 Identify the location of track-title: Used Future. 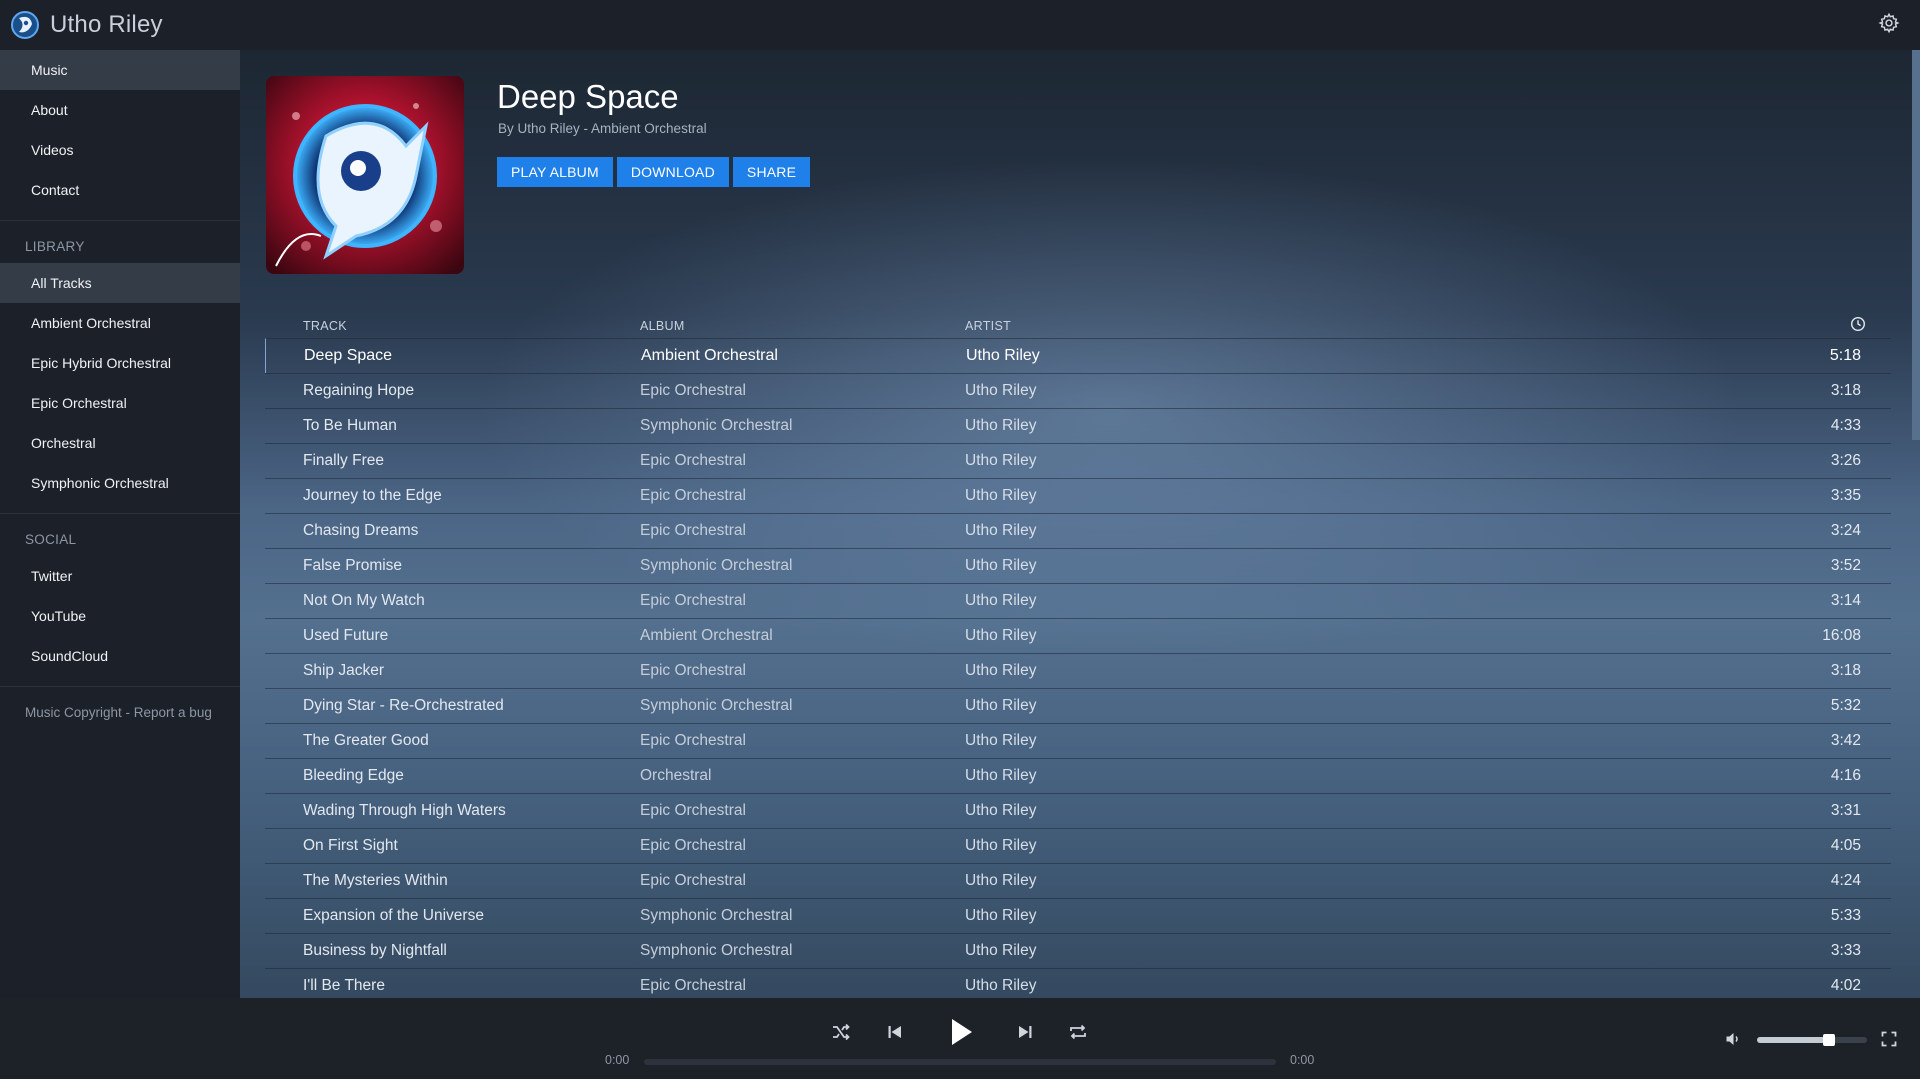
(346, 635).